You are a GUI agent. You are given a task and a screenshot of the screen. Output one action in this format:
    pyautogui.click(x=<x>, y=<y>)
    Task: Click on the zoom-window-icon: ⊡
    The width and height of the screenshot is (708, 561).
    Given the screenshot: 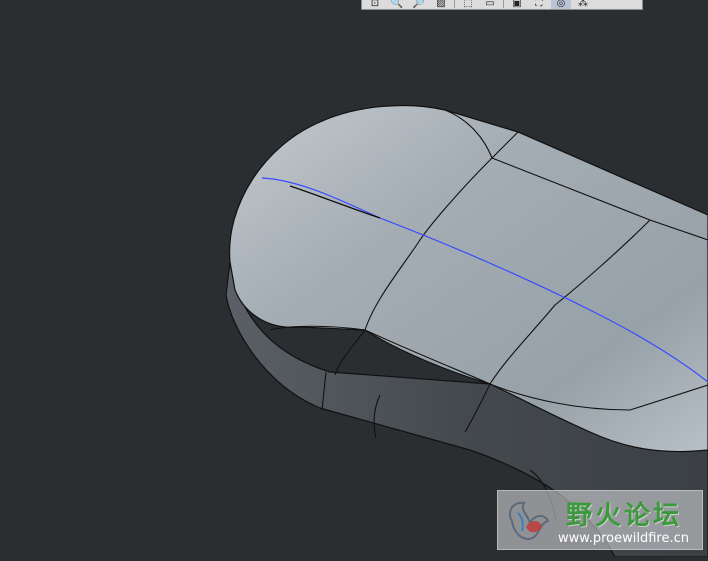 What is the action you would take?
    pyautogui.click(x=375, y=4)
    